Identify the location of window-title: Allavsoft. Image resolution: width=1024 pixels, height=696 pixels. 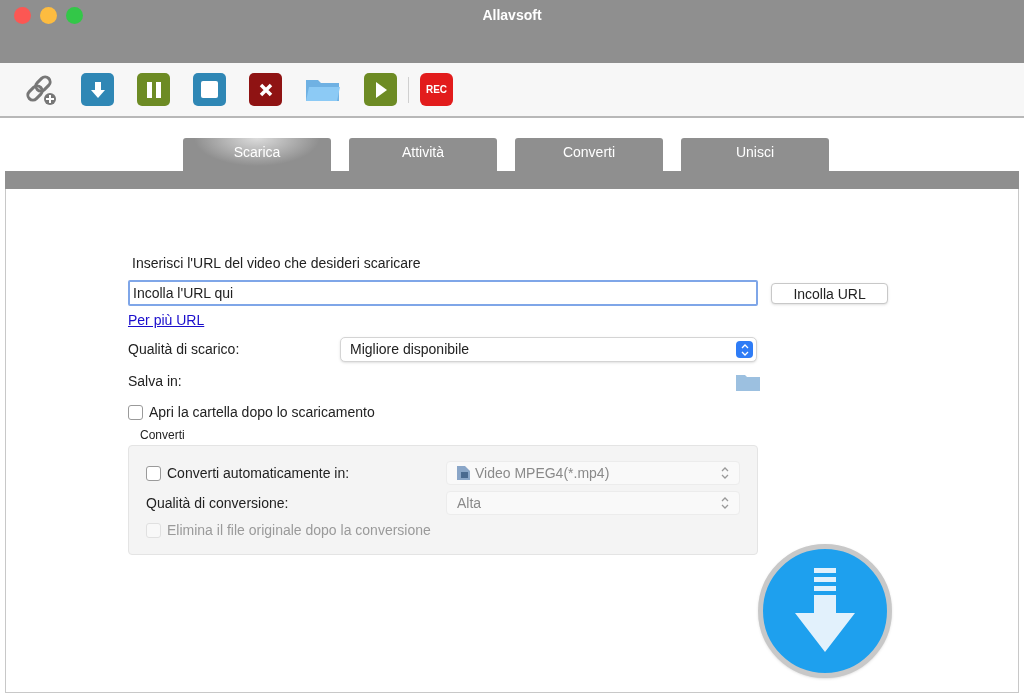
(512, 15).